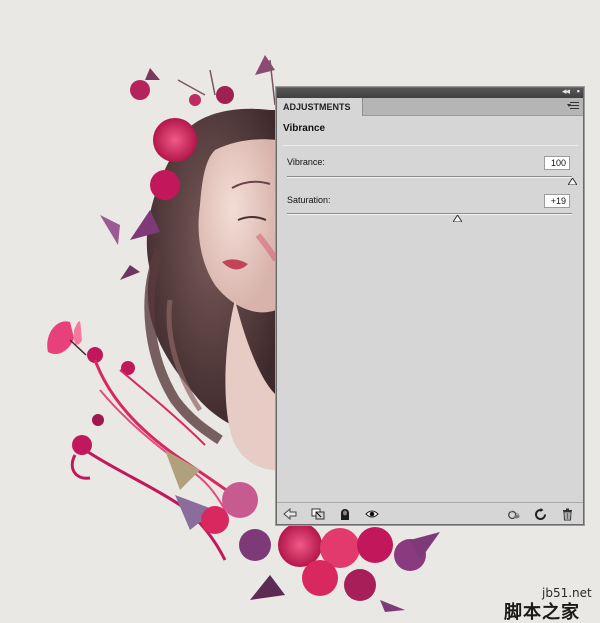  I want to click on section-title: Vibrance, so click(304, 128).